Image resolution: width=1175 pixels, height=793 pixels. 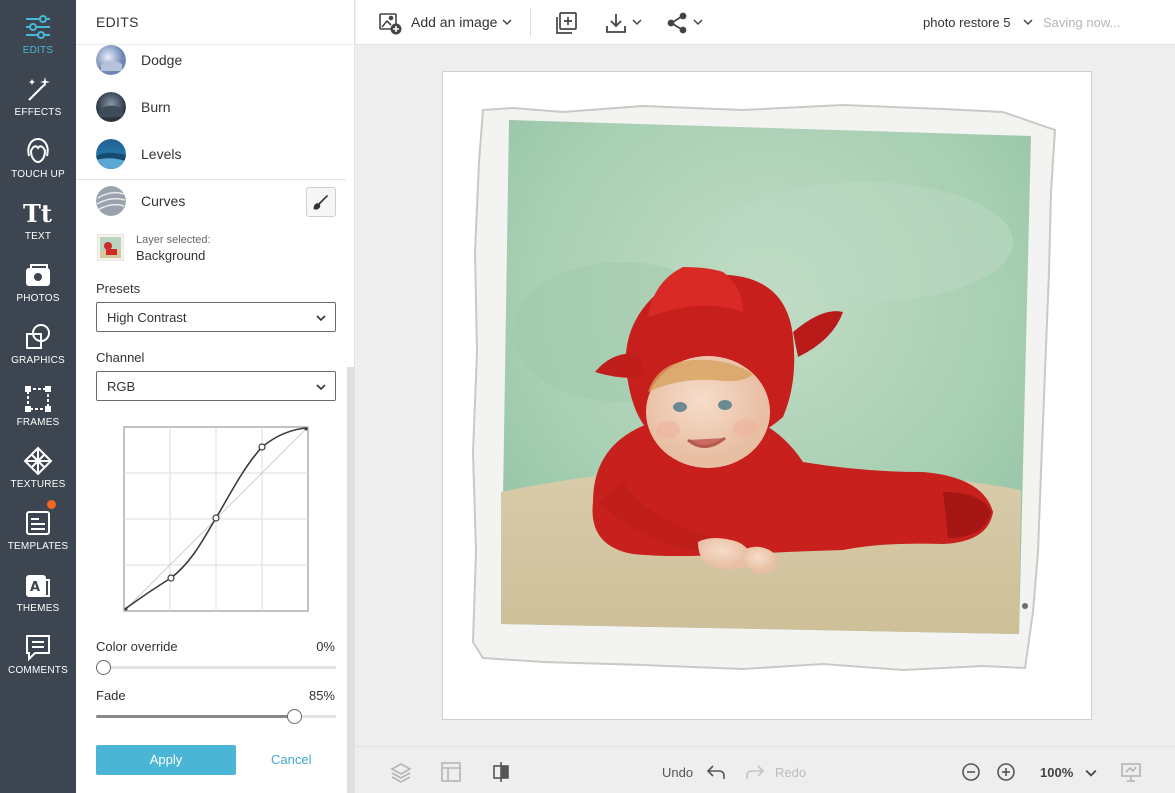 What do you see at coordinates (166, 760) in the screenshot?
I see `apply-button: Apply` at bounding box center [166, 760].